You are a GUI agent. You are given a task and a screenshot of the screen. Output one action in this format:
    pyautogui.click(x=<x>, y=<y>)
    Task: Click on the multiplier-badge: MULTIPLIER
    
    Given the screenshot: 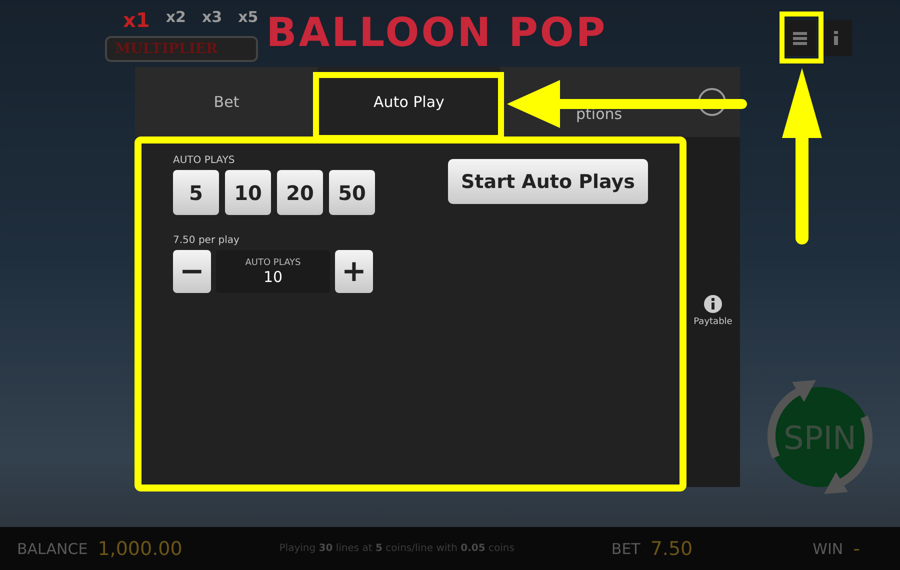 What is the action you would take?
    pyautogui.click(x=181, y=49)
    